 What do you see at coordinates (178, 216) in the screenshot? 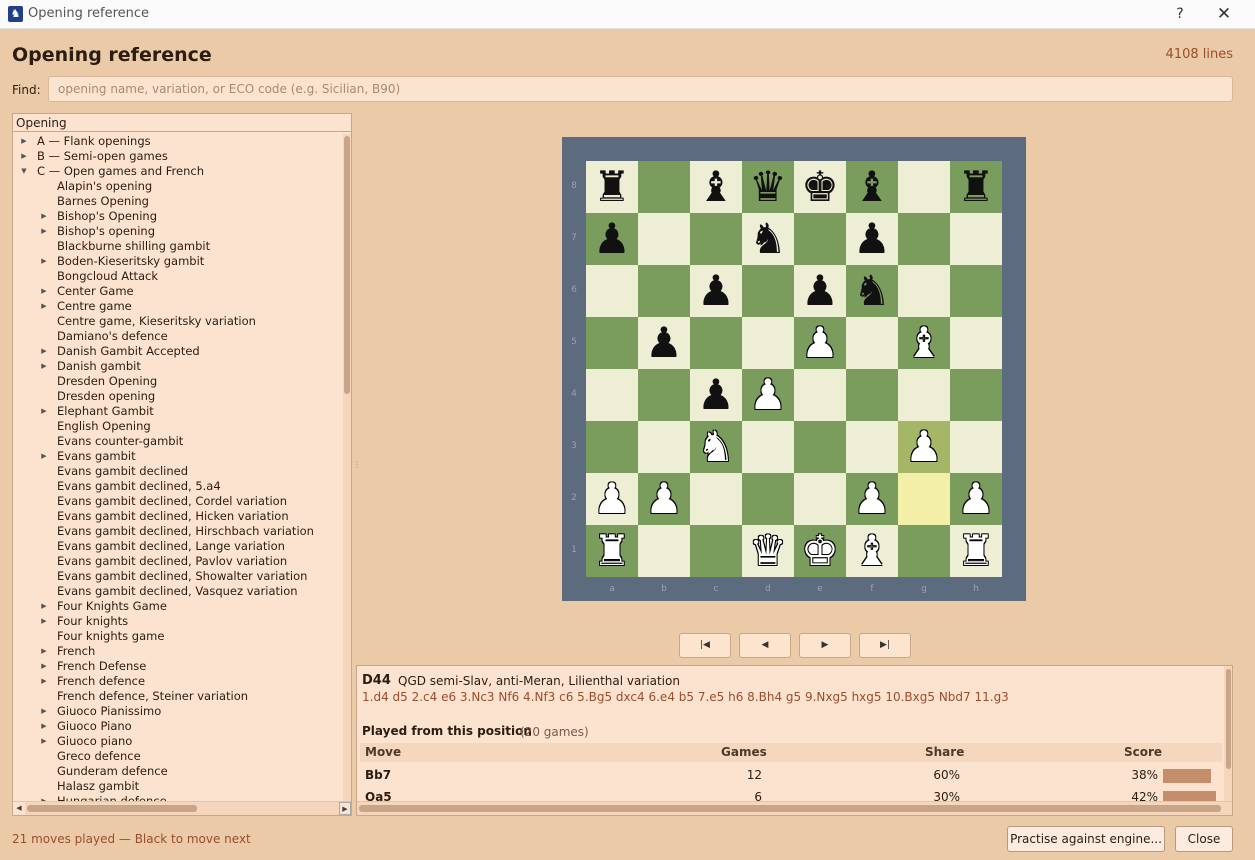
I see `tree-row: ▶ Bishop's Opening` at bounding box center [178, 216].